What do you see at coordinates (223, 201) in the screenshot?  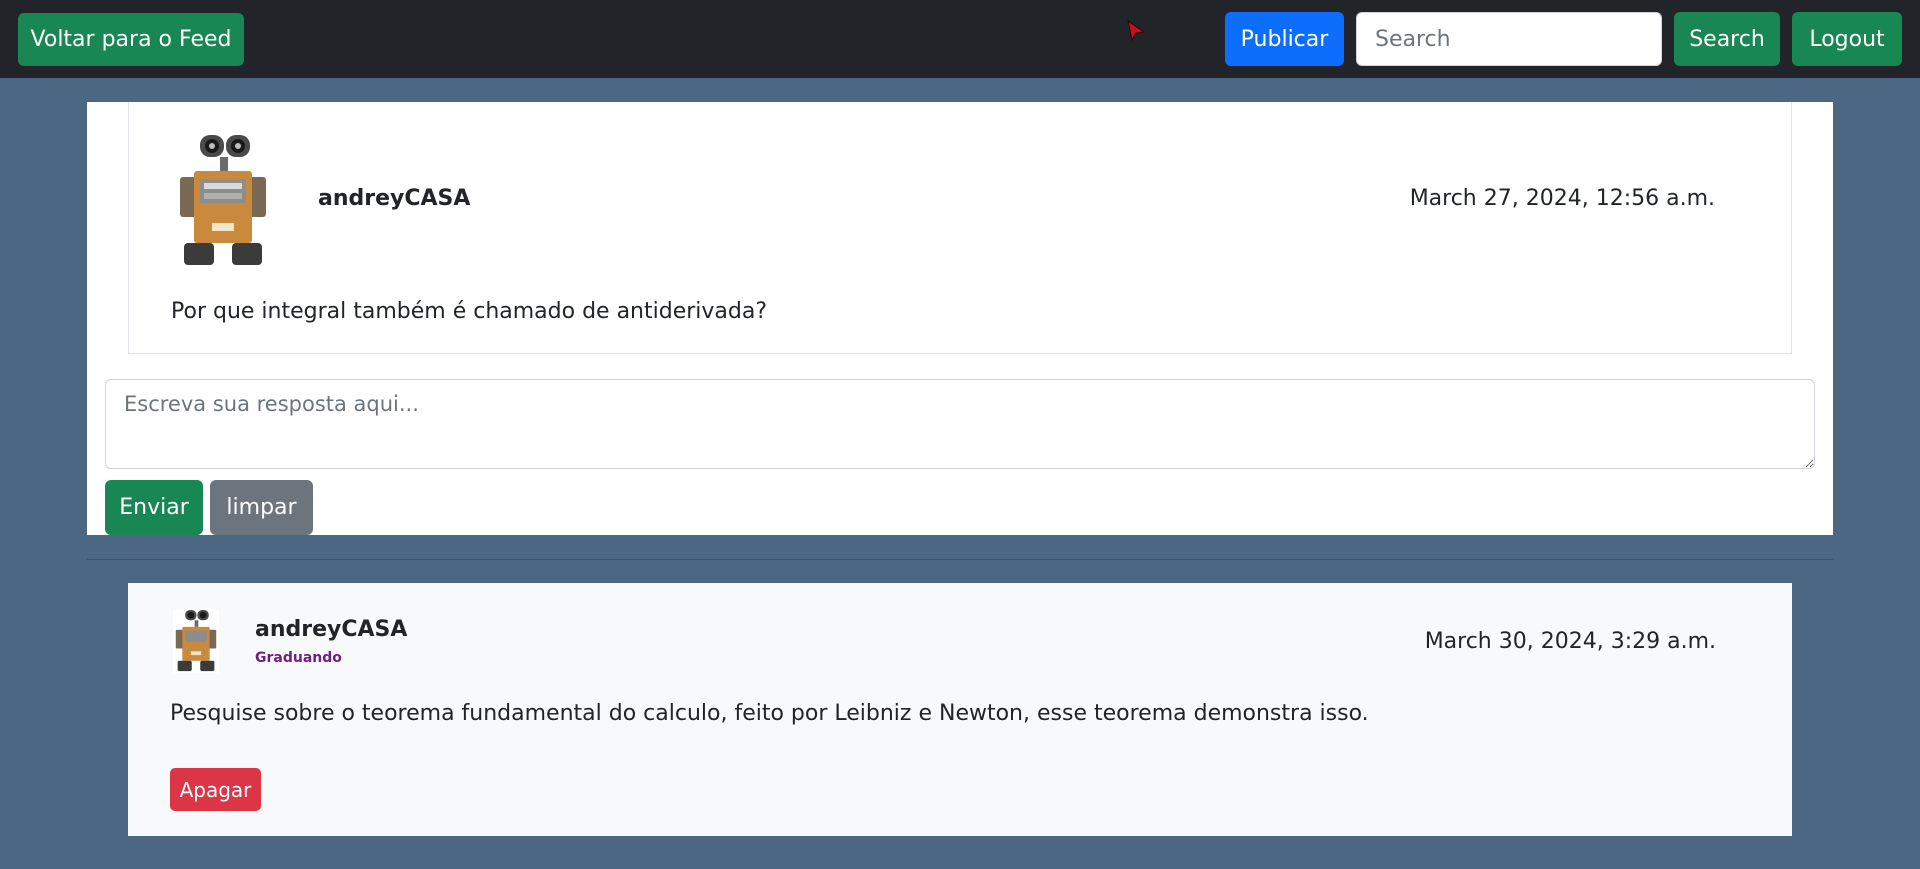 I see `user-avatar` at bounding box center [223, 201].